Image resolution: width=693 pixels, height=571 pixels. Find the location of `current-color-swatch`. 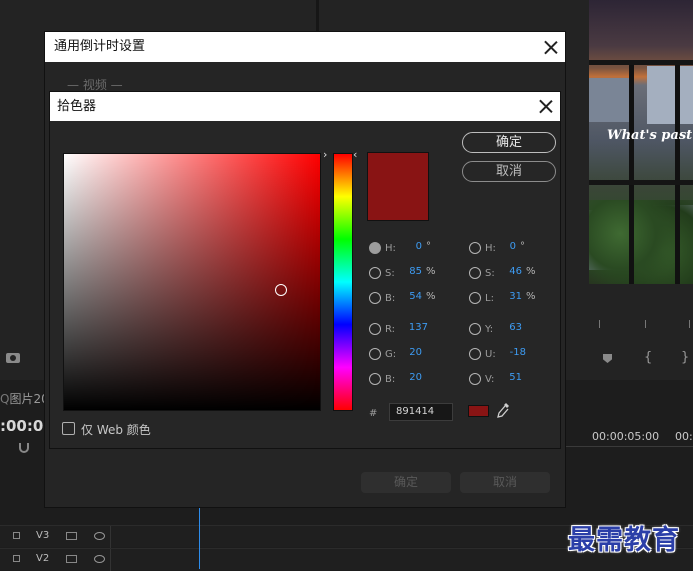

current-color-swatch is located at coordinates (478, 411).